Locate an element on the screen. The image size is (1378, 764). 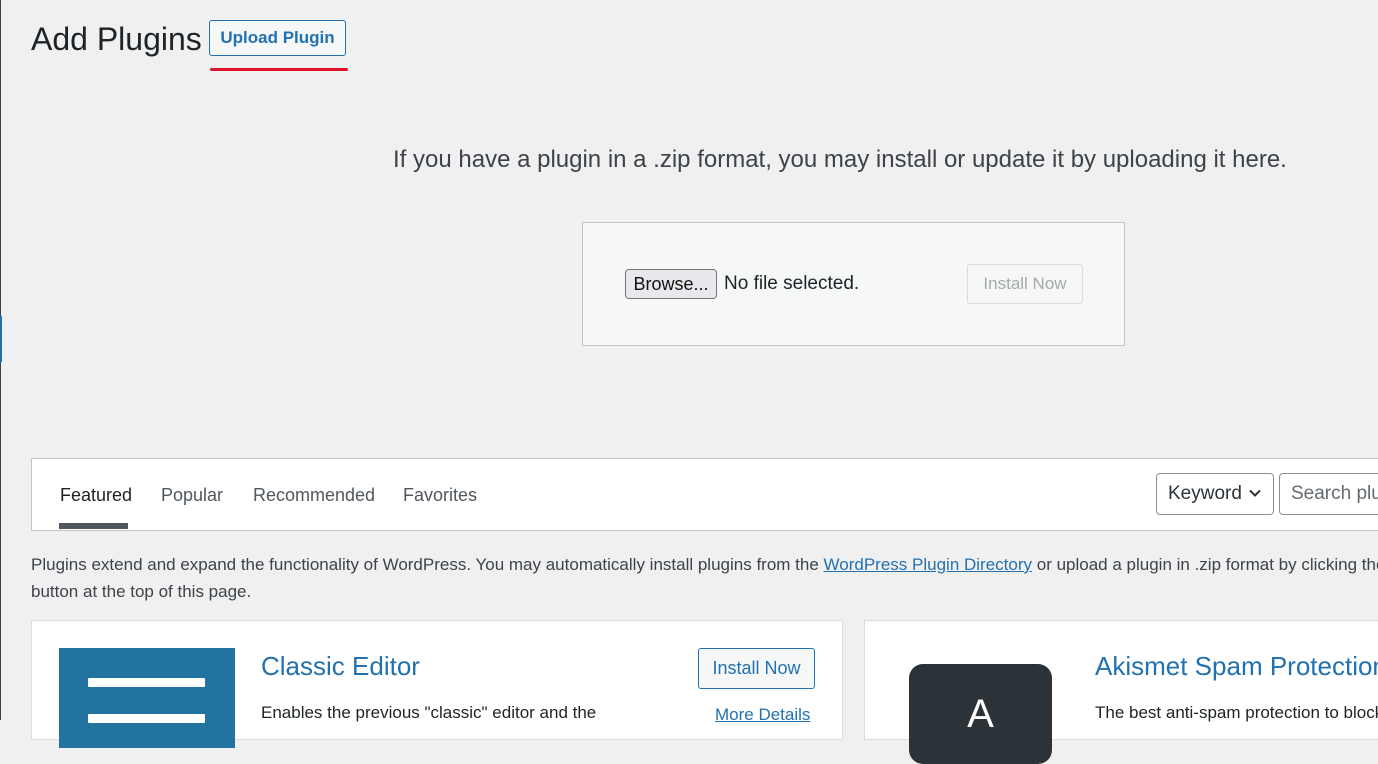
install-now-button: Install Now is located at coordinates (756, 668).